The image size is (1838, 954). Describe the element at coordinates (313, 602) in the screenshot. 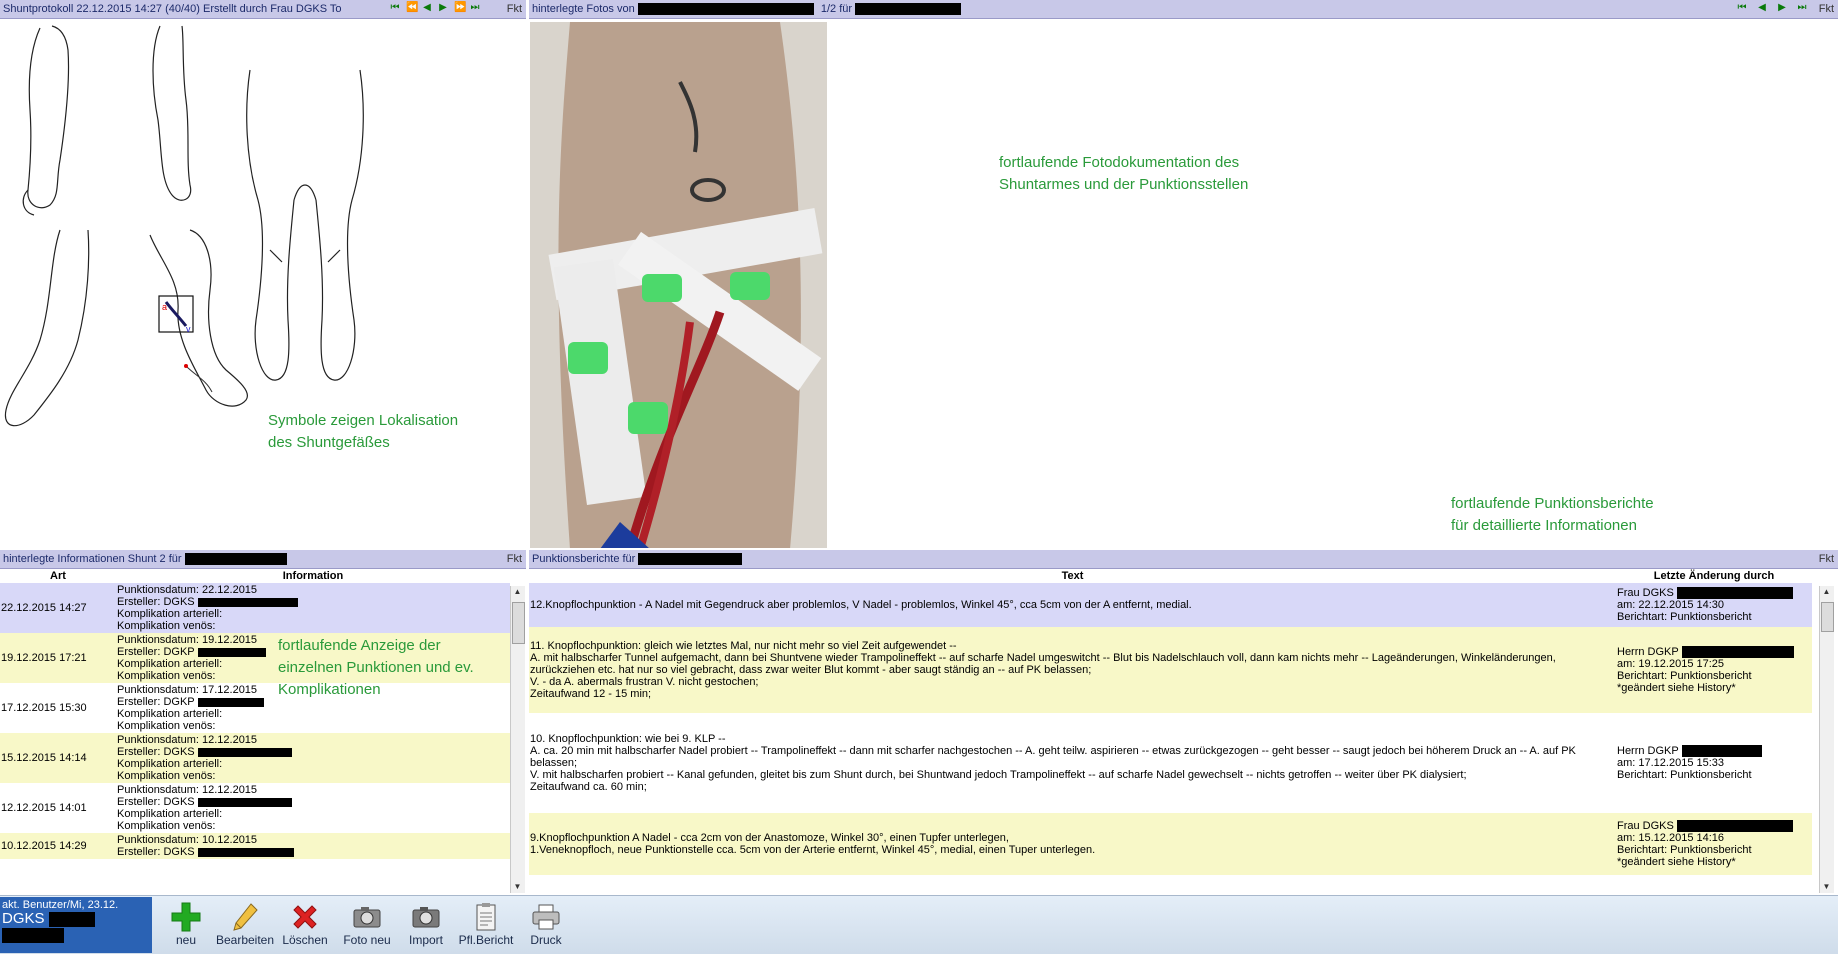

I see `info-line: Ersteller: DGKS` at that location.